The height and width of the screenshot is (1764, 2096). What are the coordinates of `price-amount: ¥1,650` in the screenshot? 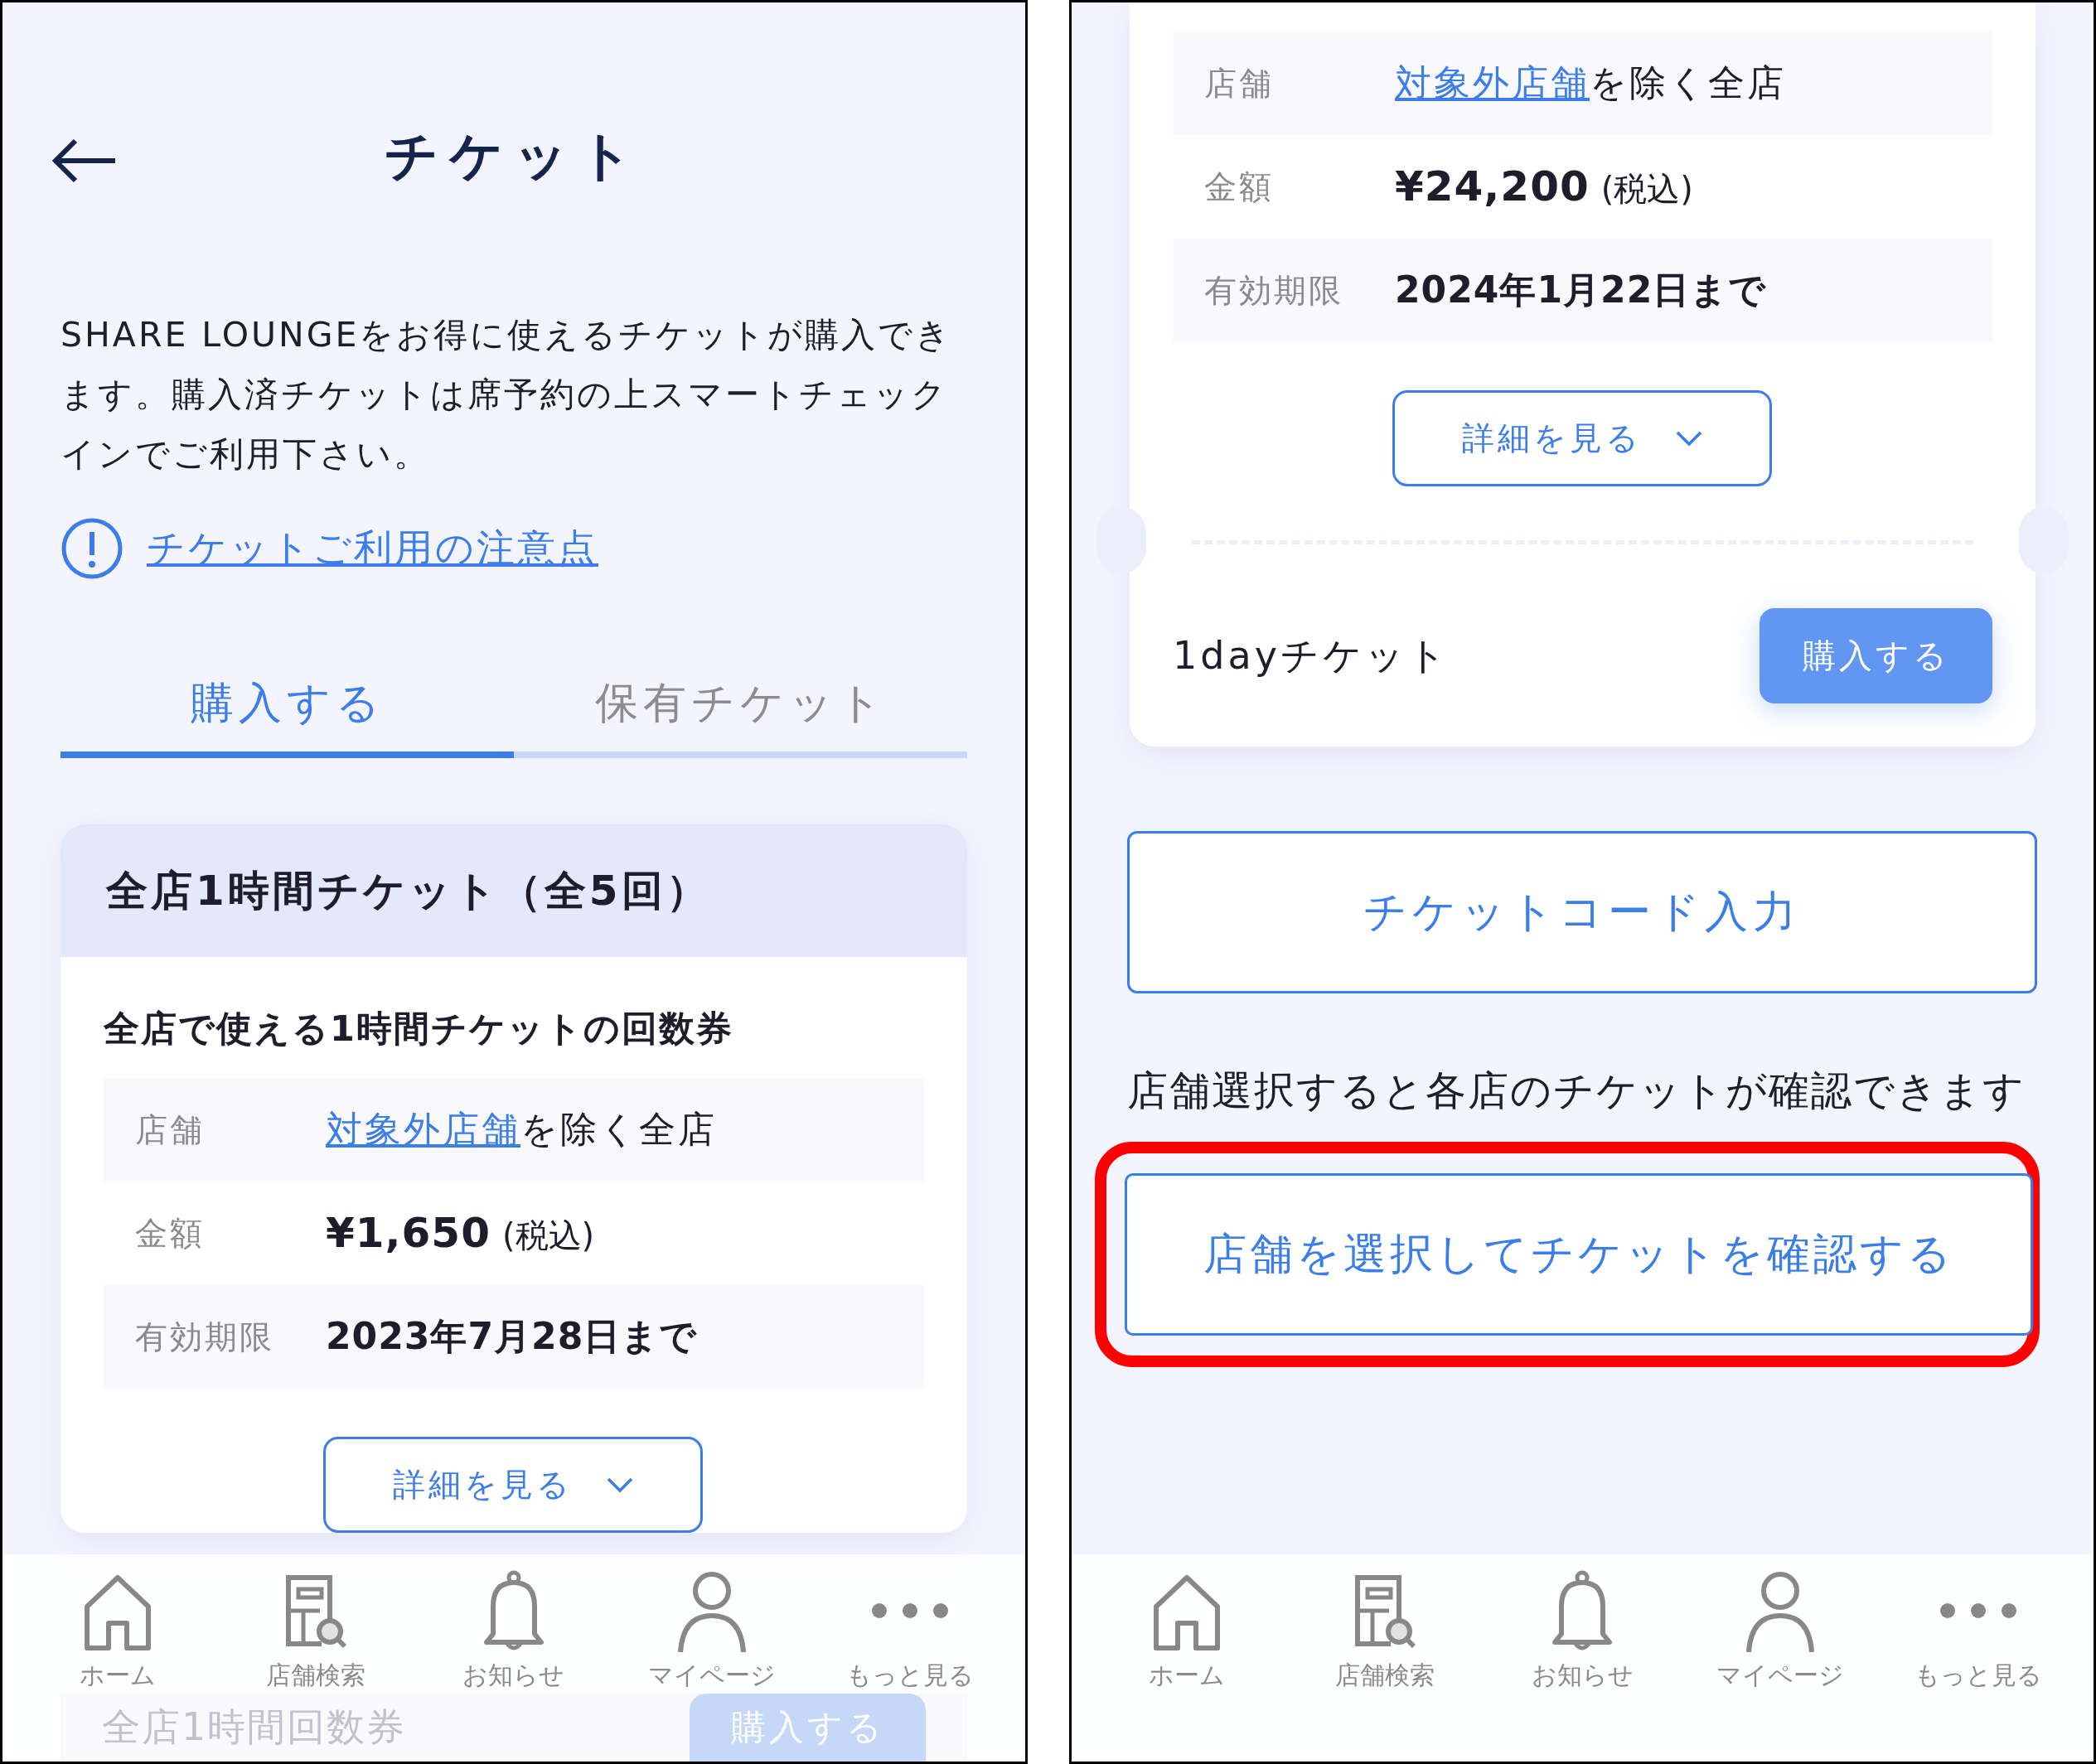 It's located at (408, 1232).